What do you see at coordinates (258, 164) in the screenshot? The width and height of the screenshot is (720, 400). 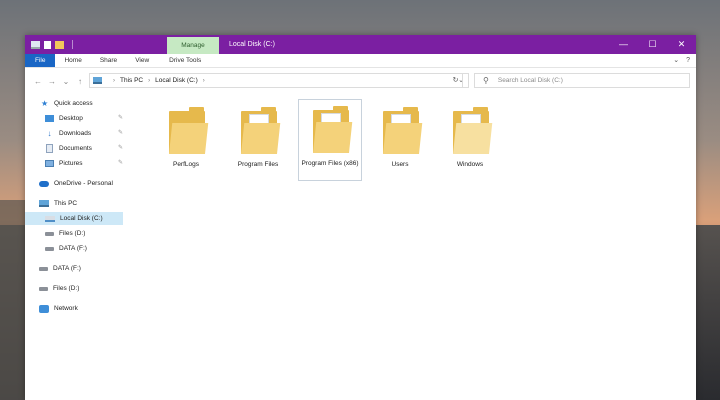 I see `folder-name: Program Files` at bounding box center [258, 164].